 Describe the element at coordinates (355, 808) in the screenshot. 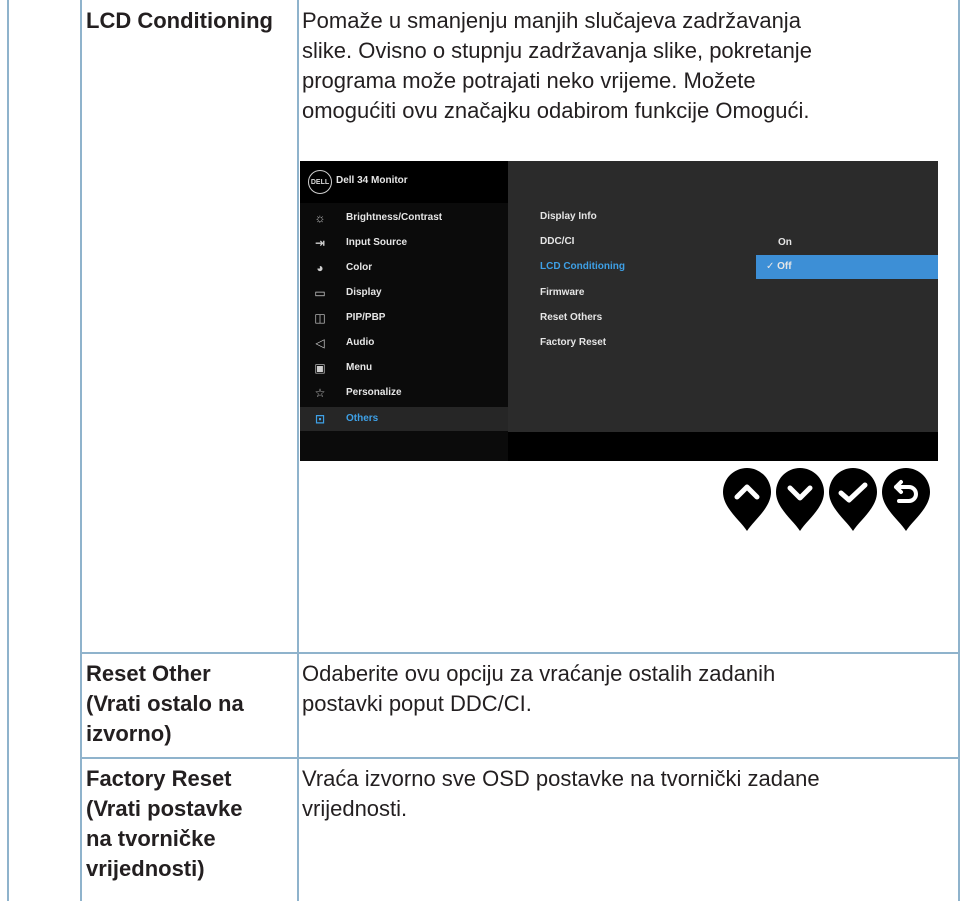

I see `text-line: vrijednosti.` at that location.